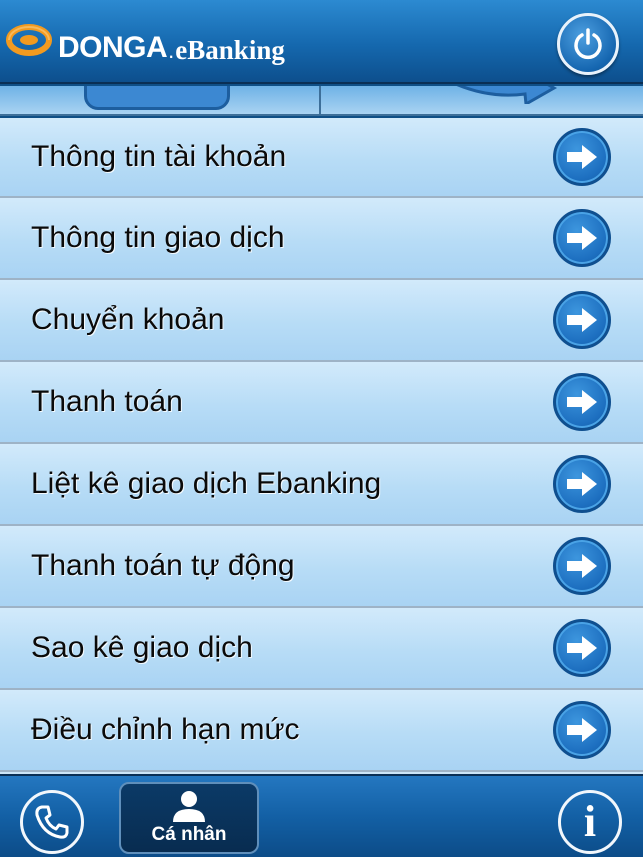  Describe the element at coordinates (321, 403) in the screenshot. I see `menu-item-payment: Thanh toán` at that location.